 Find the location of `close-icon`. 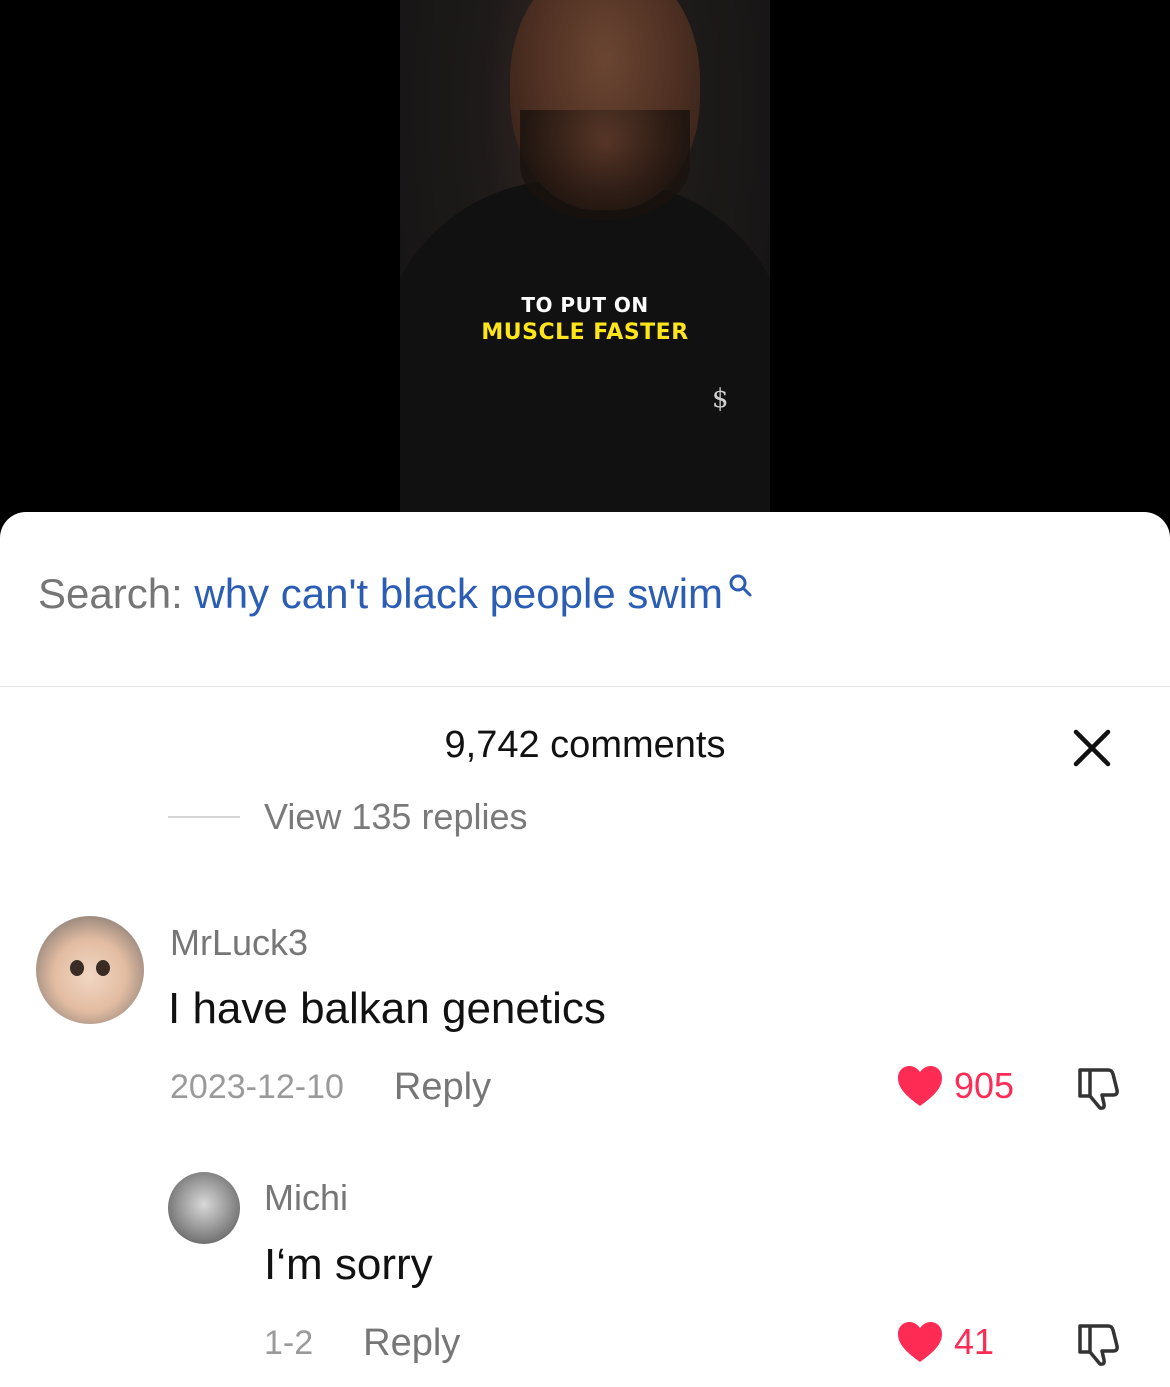

close-icon is located at coordinates (1092, 748).